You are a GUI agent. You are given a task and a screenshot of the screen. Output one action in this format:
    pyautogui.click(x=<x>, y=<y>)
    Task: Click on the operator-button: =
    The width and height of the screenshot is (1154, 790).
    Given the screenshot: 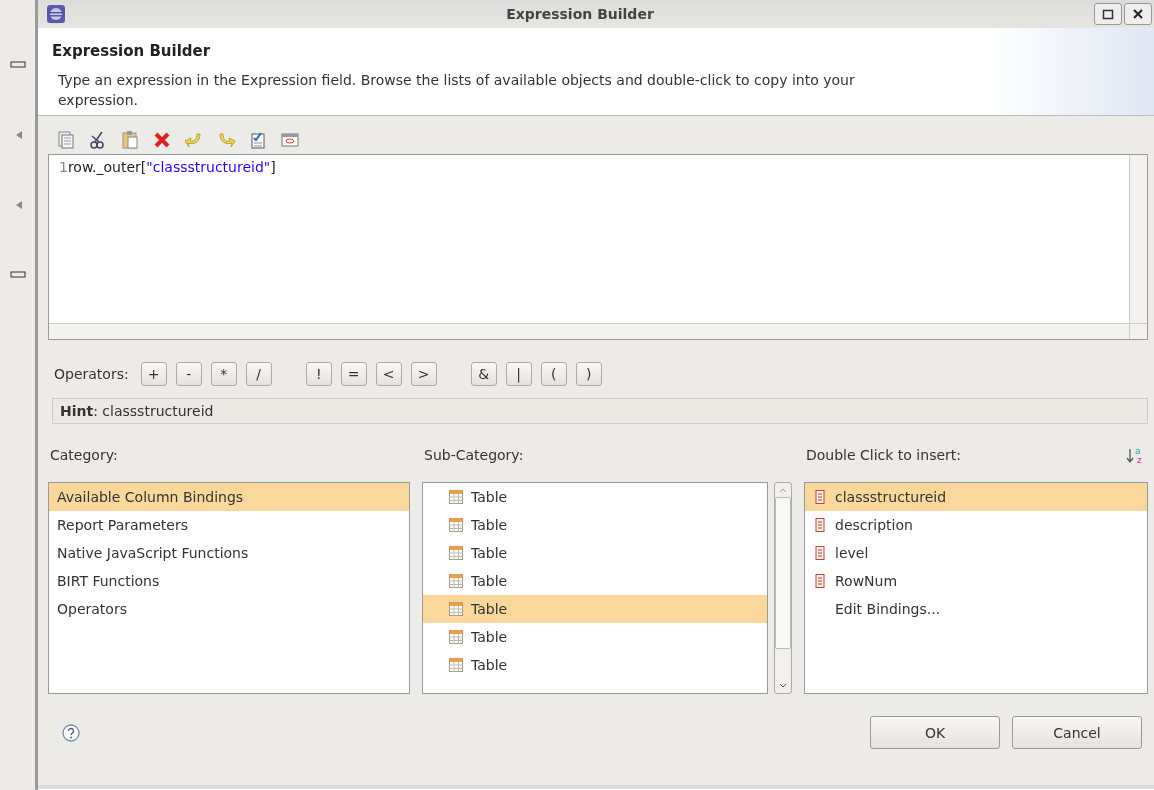 What is the action you would take?
    pyautogui.click(x=353, y=374)
    